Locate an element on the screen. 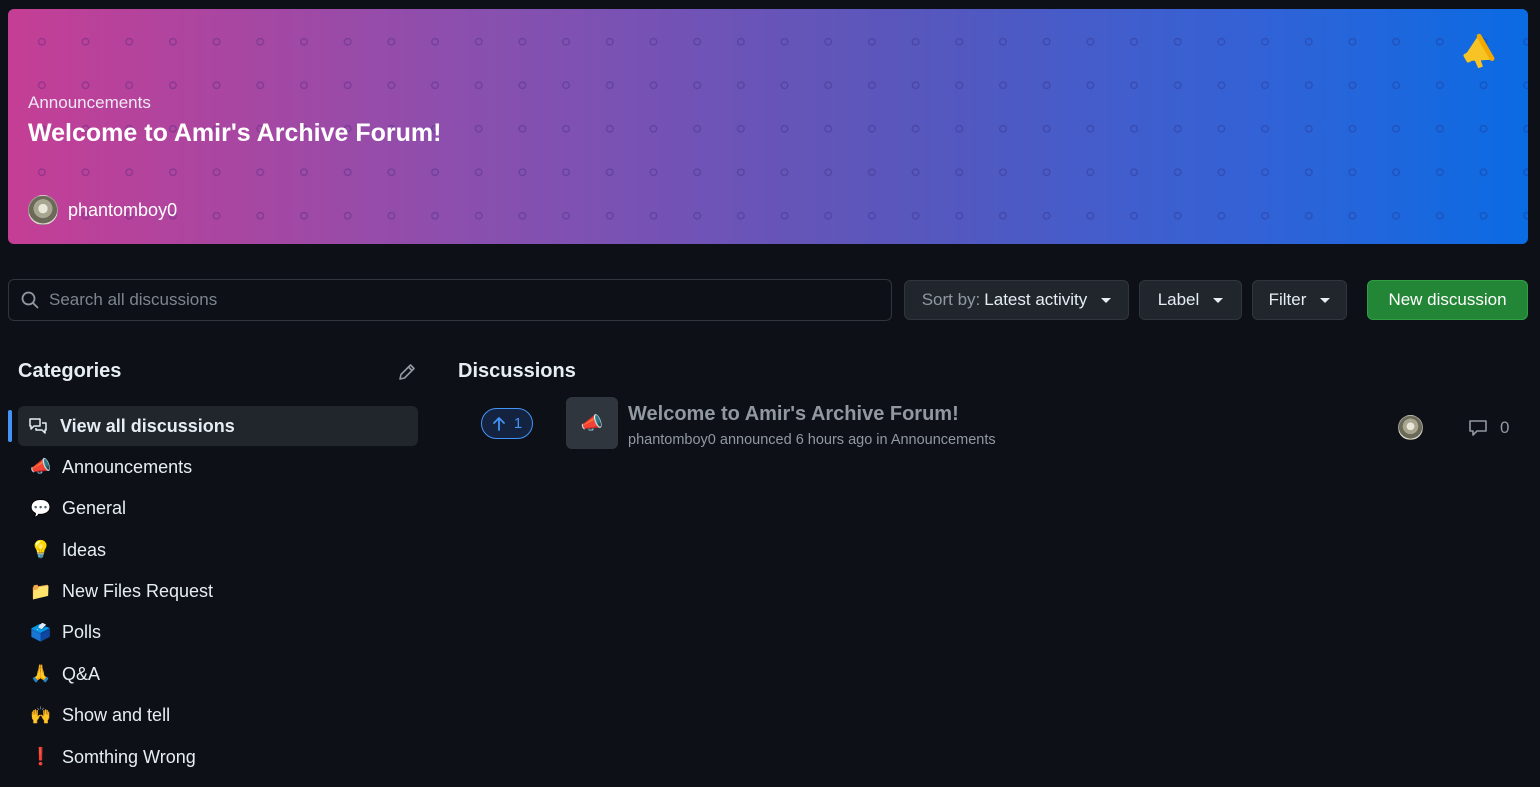 The height and width of the screenshot is (787, 1540). filter-dropdown-button: Filter is located at coordinates (1299, 300).